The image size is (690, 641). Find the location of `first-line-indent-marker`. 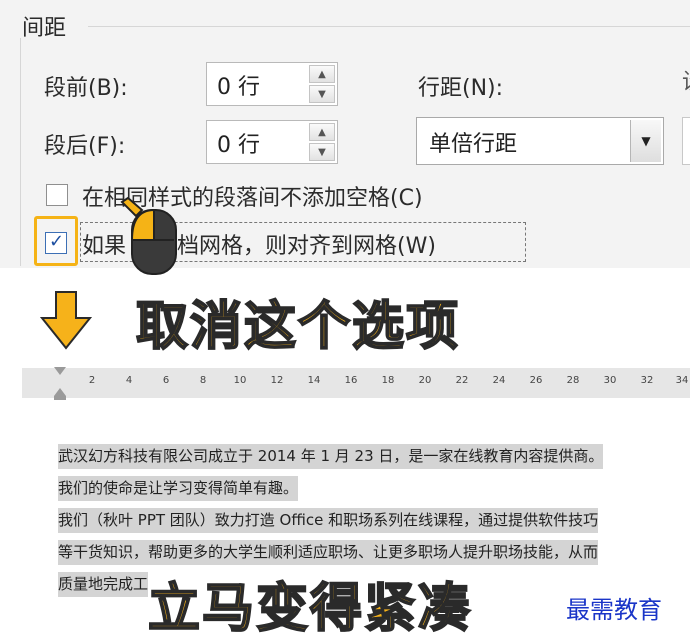

first-line-indent-marker is located at coordinates (60, 371).